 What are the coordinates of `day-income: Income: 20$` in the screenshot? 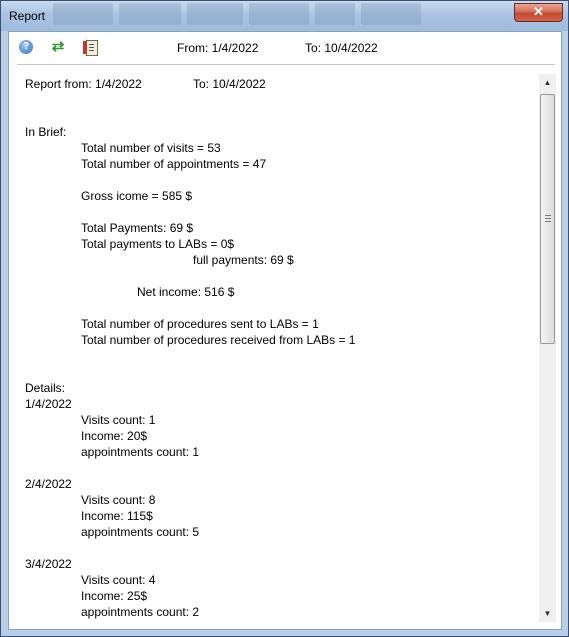 It's located at (114, 436).